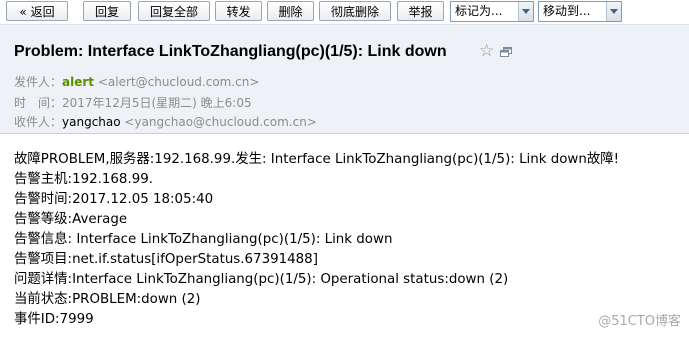 The image size is (689, 338). Describe the element at coordinates (38, 82) in the screenshot. I see `sender-label: 发件人：` at that location.